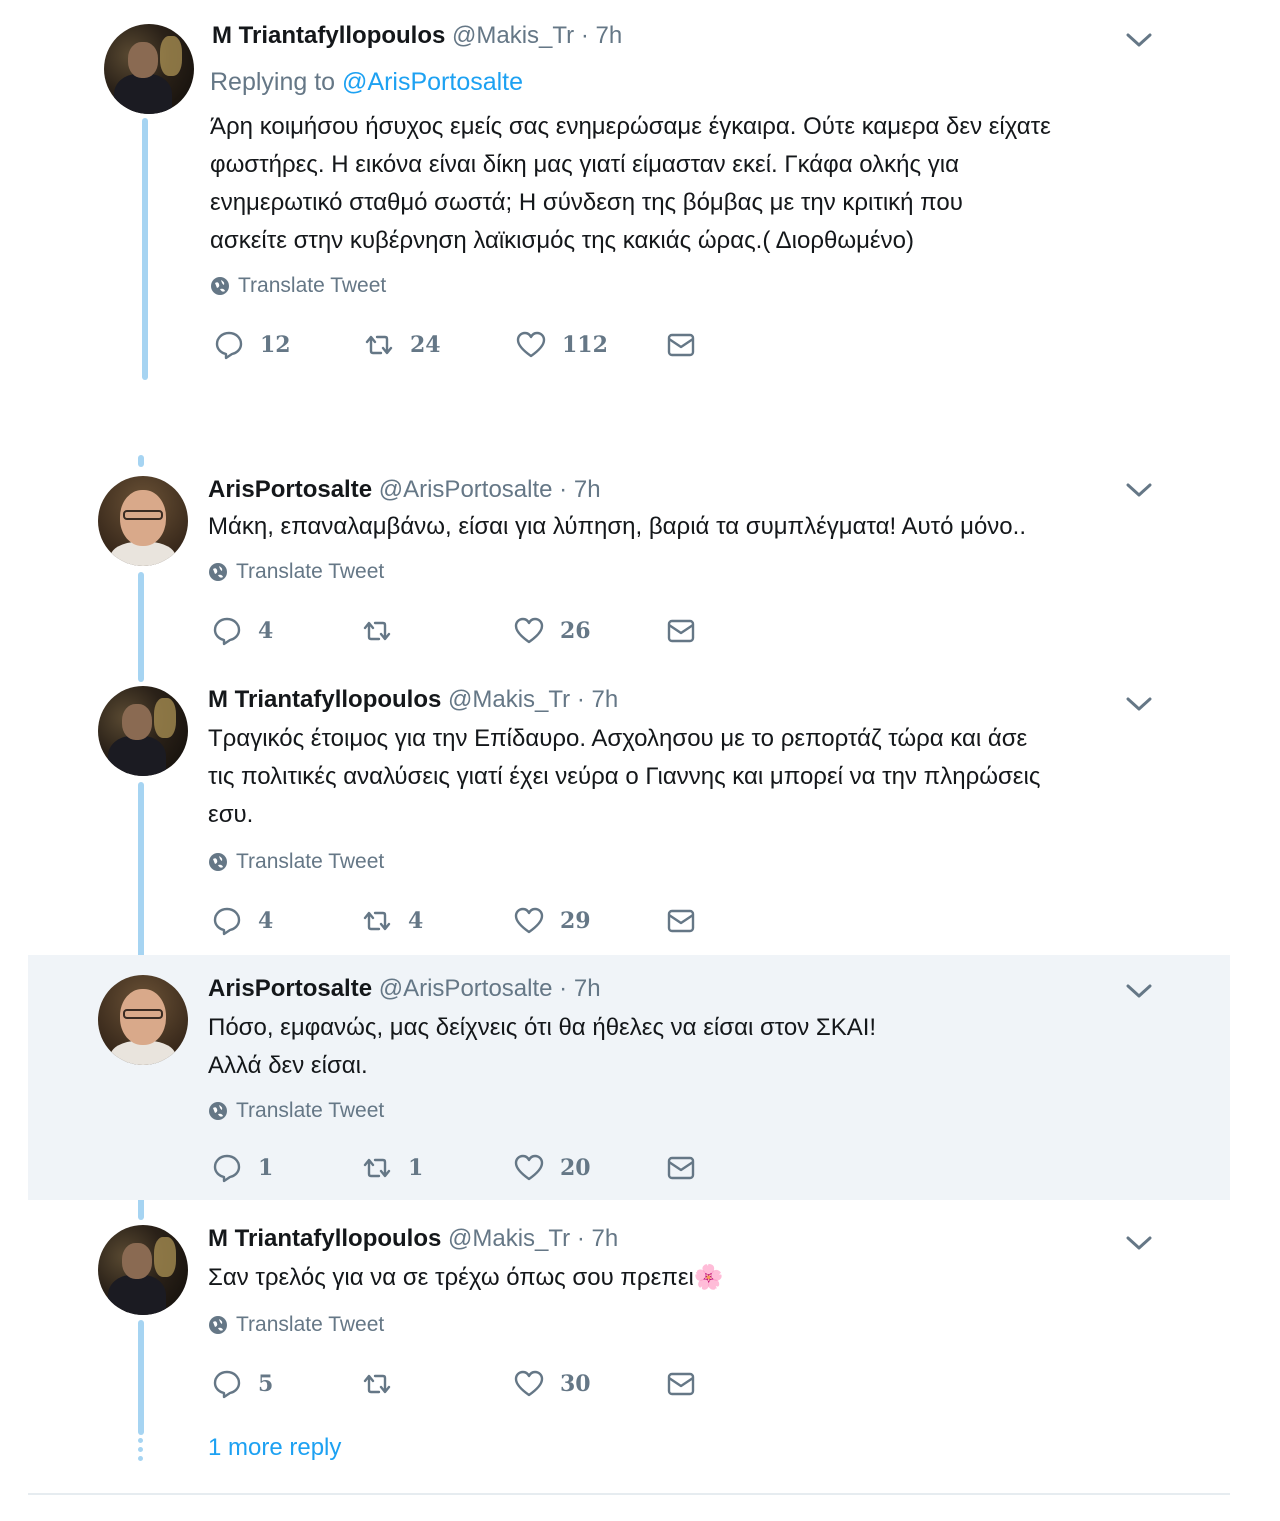 The height and width of the screenshot is (1521, 1280). Describe the element at coordinates (552, 921) in the screenshot. I see `like-action: 29` at that location.